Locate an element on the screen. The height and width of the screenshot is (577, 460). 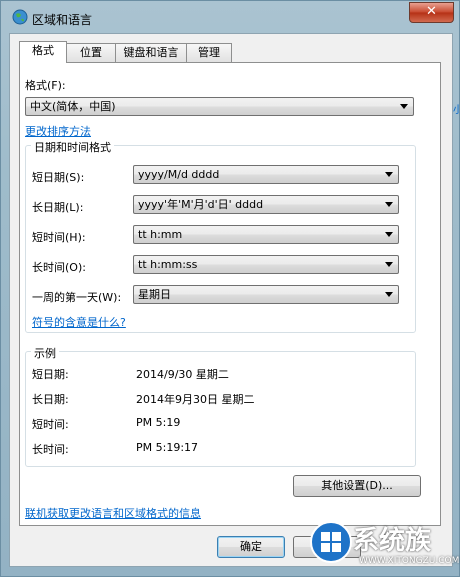
watermark-text: 系统族 is located at coordinates (392, 541).